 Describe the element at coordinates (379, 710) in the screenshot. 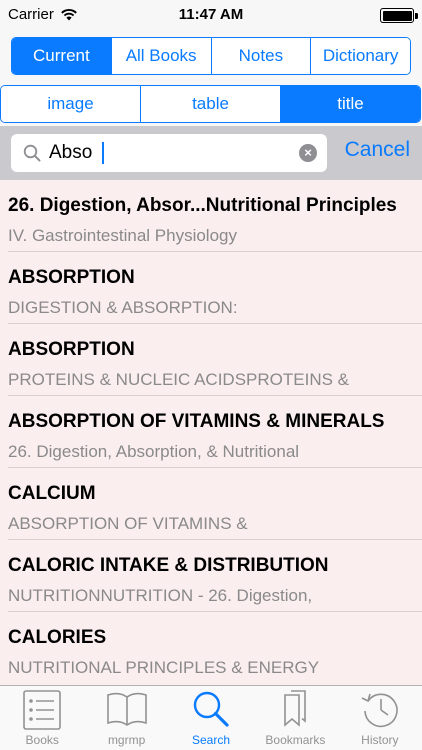

I see `history-clock-icon` at that location.